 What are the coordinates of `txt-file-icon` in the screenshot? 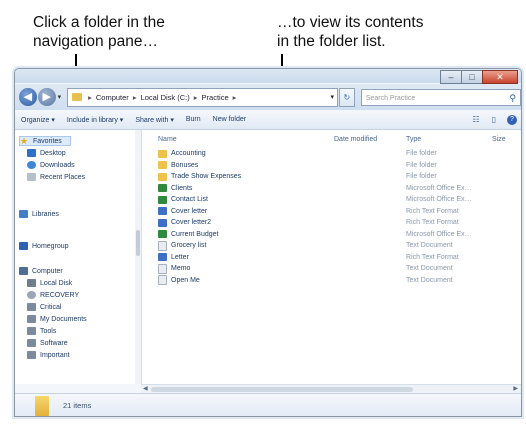 It's located at (162, 268).